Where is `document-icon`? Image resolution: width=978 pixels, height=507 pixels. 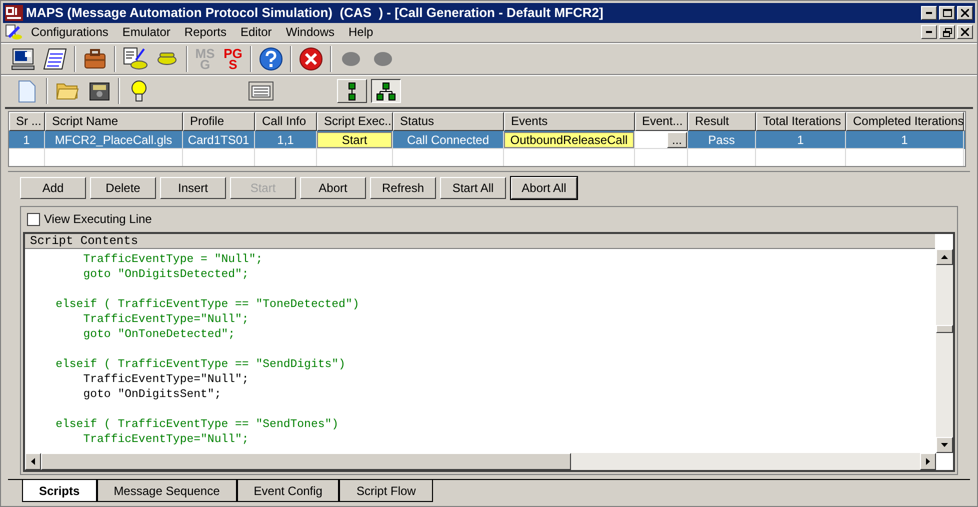 document-icon is located at coordinates (27, 91).